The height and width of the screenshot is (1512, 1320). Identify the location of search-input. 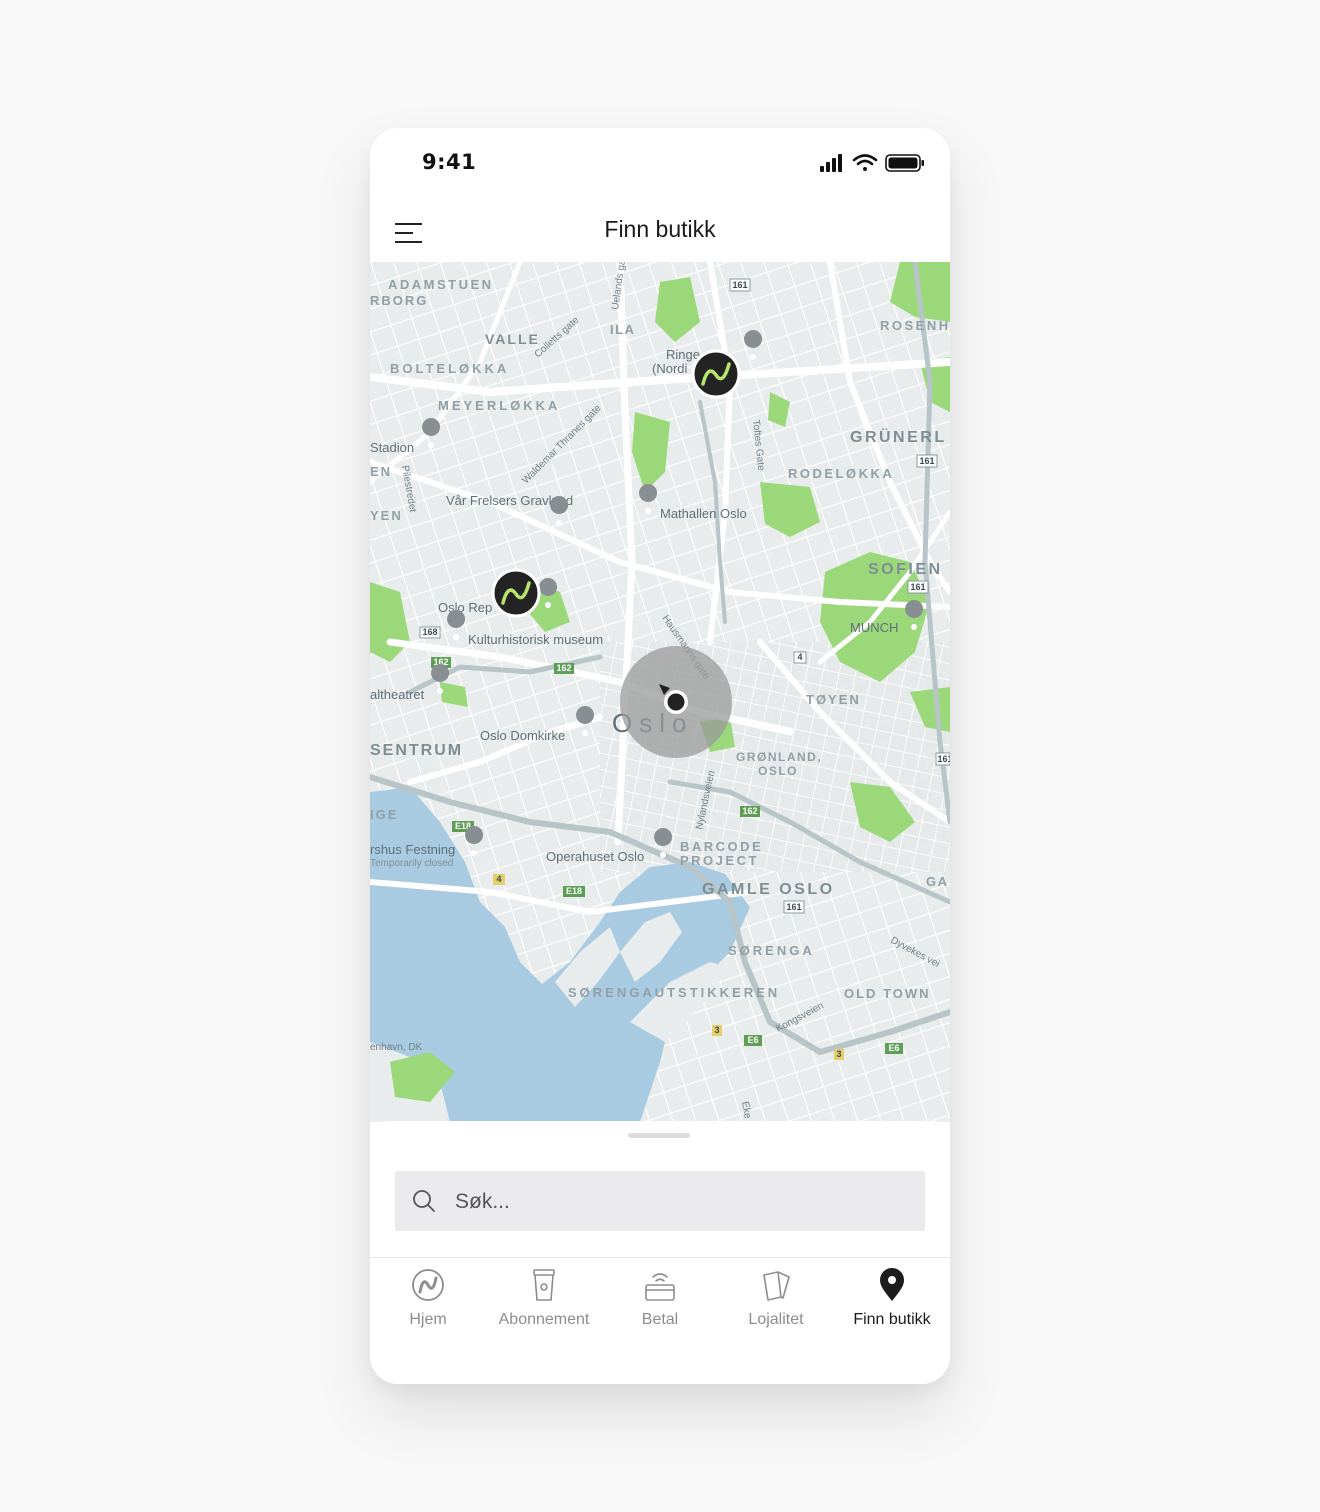
(675, 1202).